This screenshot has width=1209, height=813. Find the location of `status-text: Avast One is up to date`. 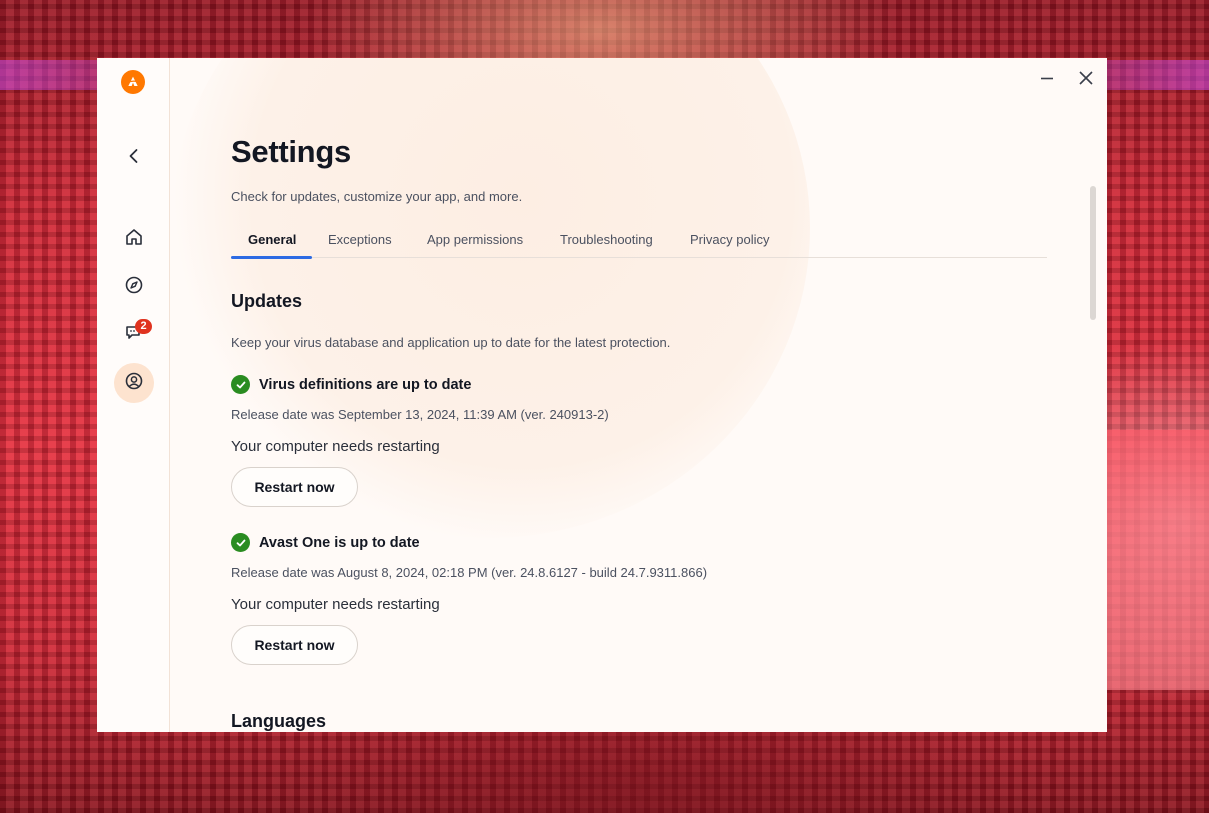

status-text: Avast One is up to date is located at coordinates (339, 542).